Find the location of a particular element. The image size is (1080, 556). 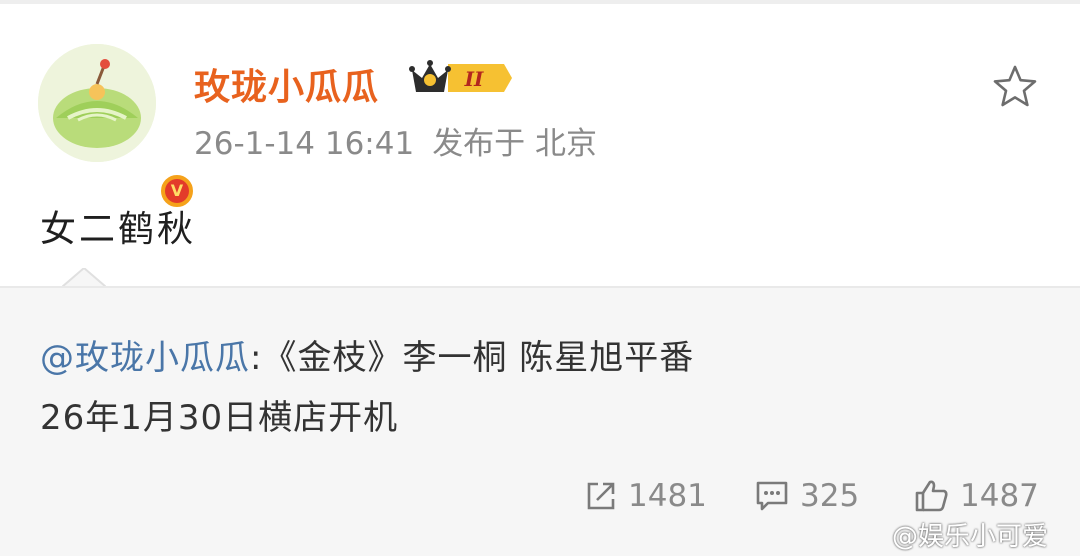

watermark: @娱乐小可爱 is located at coordinates (970, 537).